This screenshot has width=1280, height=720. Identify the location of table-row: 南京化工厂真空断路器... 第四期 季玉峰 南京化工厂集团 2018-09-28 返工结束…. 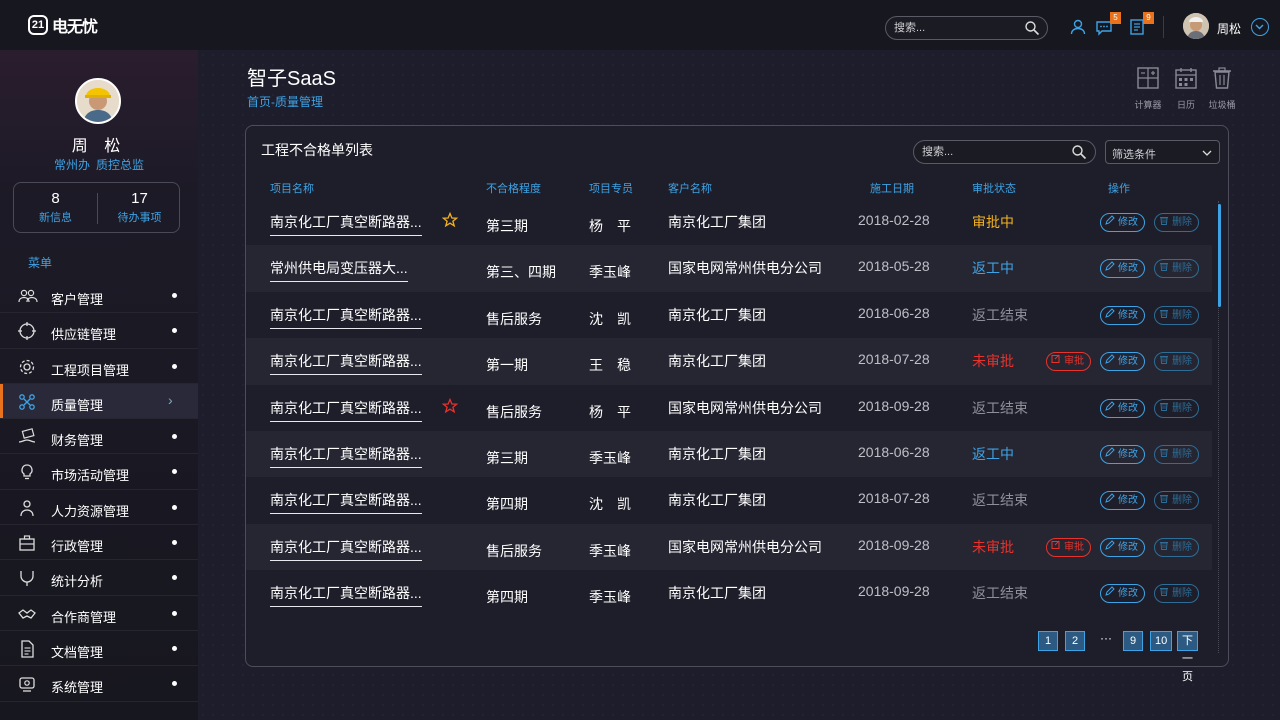
(729, 593).